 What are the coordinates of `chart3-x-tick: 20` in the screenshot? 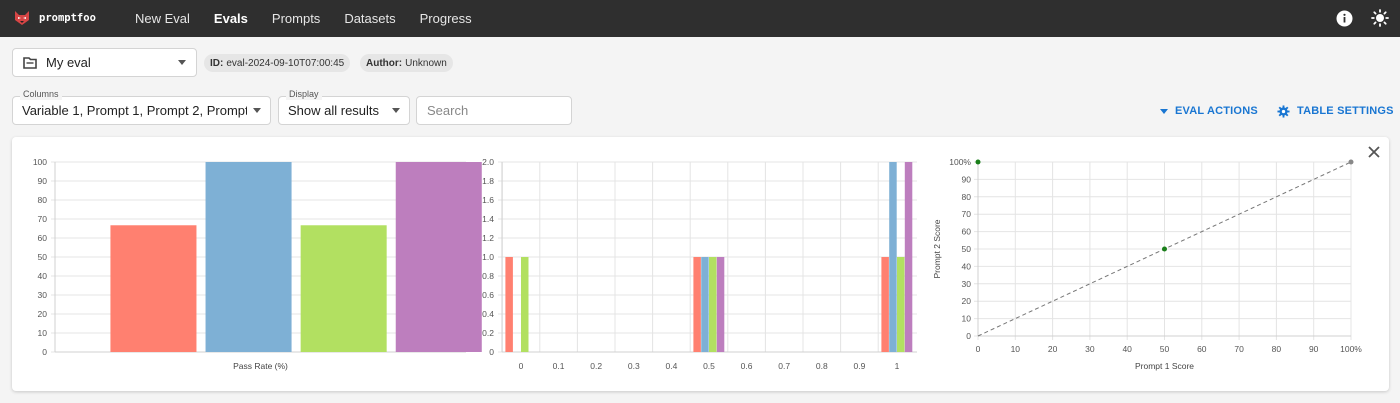 It's located at (1053, 349).